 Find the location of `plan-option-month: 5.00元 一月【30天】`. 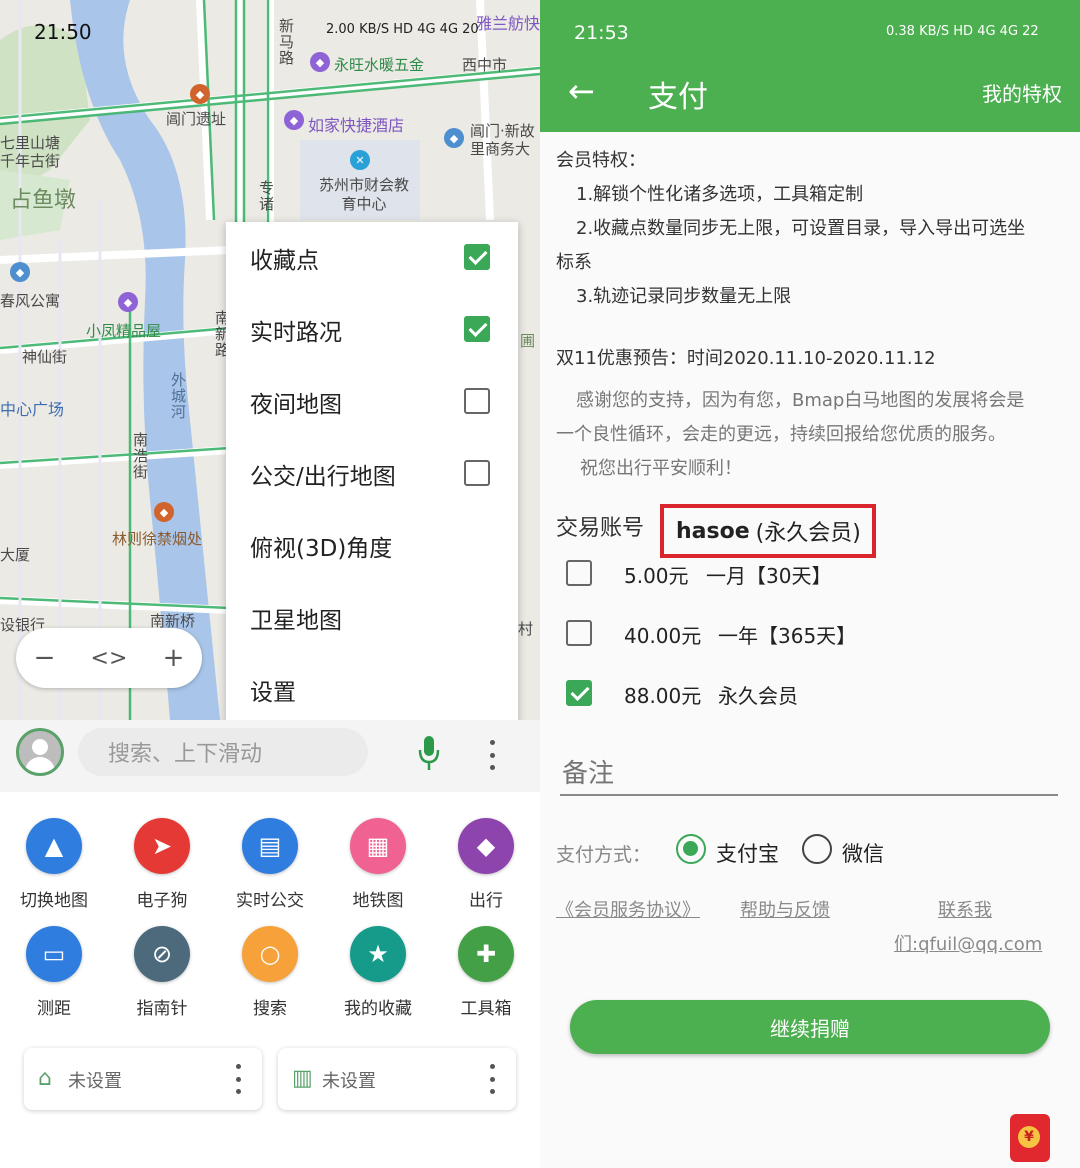

plan-option-month: 5.00元 一月【30天】 is located at coordinates (806, 576).